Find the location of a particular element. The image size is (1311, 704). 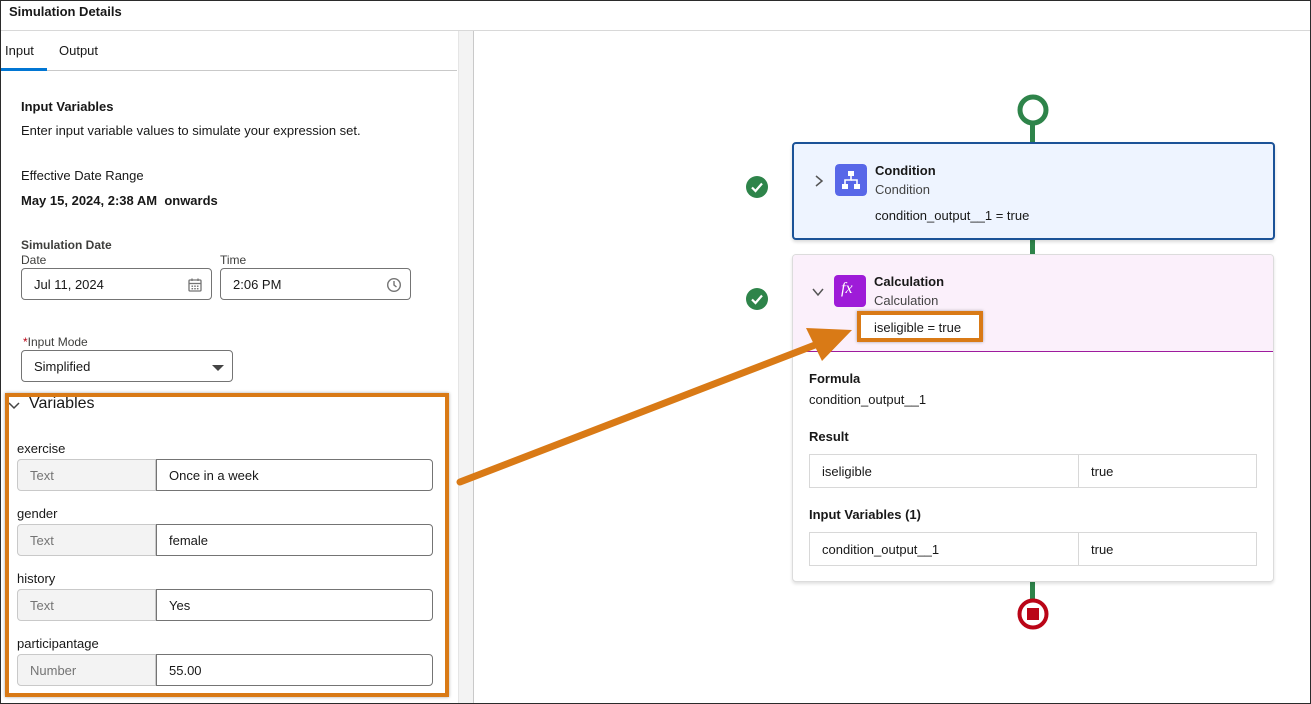

variable-type-exercise: Text is located at coordinates (86, 475).